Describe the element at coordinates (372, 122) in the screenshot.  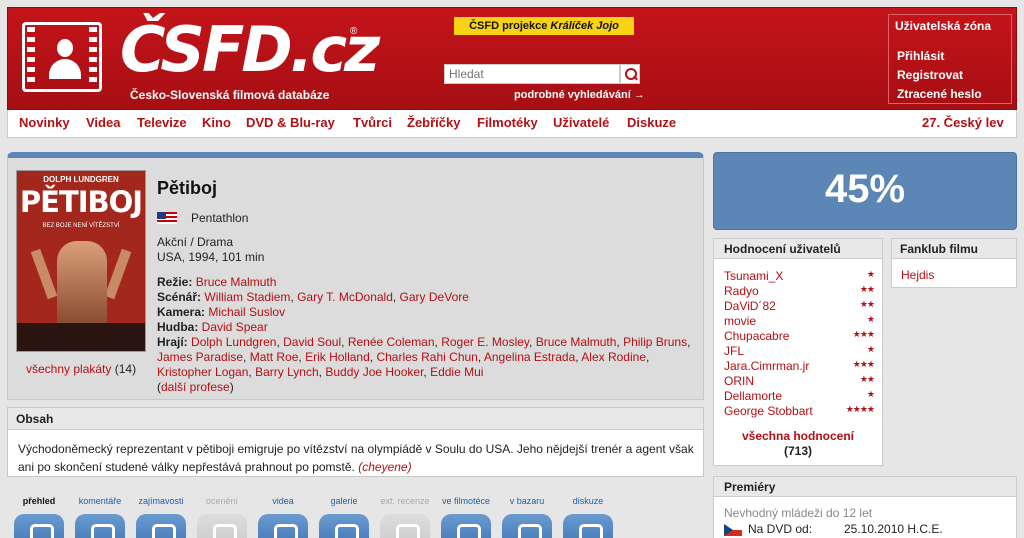
I see `nav-tvurci: Tvůrci` at that location.